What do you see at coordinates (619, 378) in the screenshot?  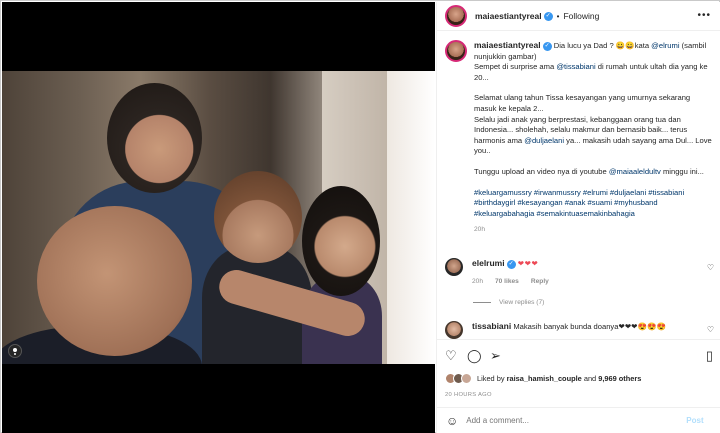 I see `likes-count: 9,969 others` at bounding box center [619, 378].